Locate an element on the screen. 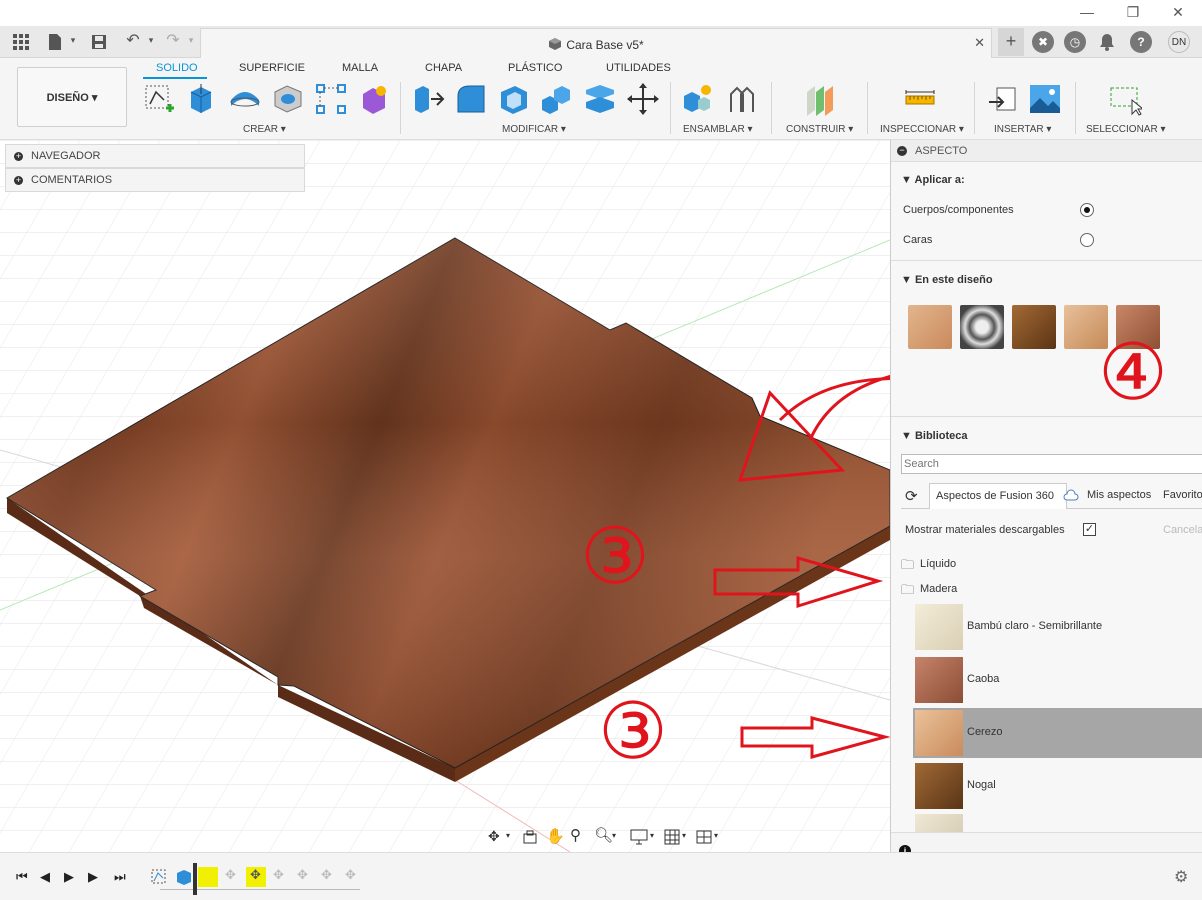 Image resolution: width=1202 pixels, height=900 pixels. move-icon is located at coordinates (643, 99).